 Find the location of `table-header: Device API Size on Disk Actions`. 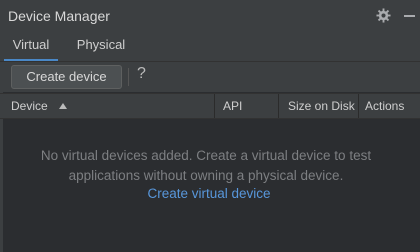

table-header: Device API Size on Disk Actions is located at coordinates (210, 106).